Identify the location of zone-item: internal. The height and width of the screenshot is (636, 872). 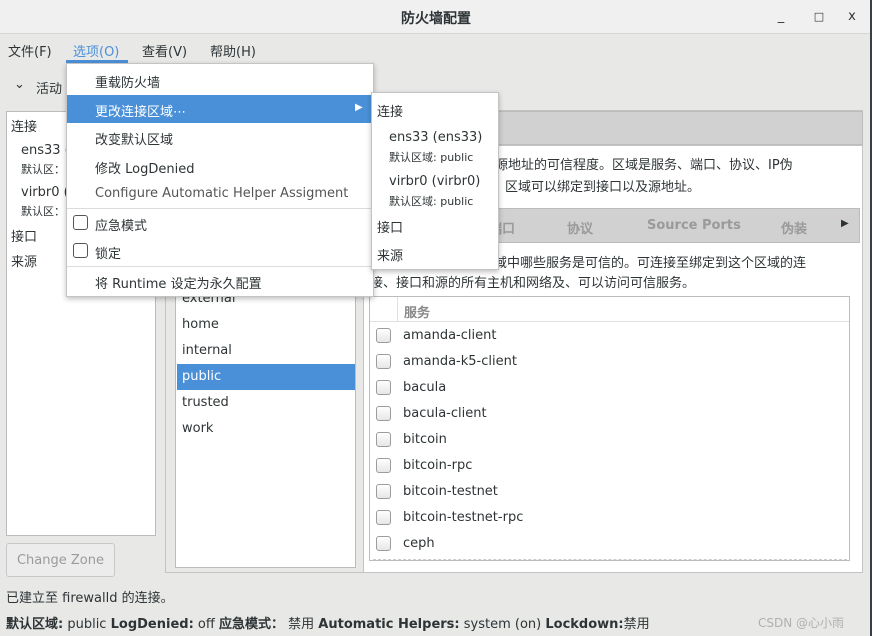
(266, 351).